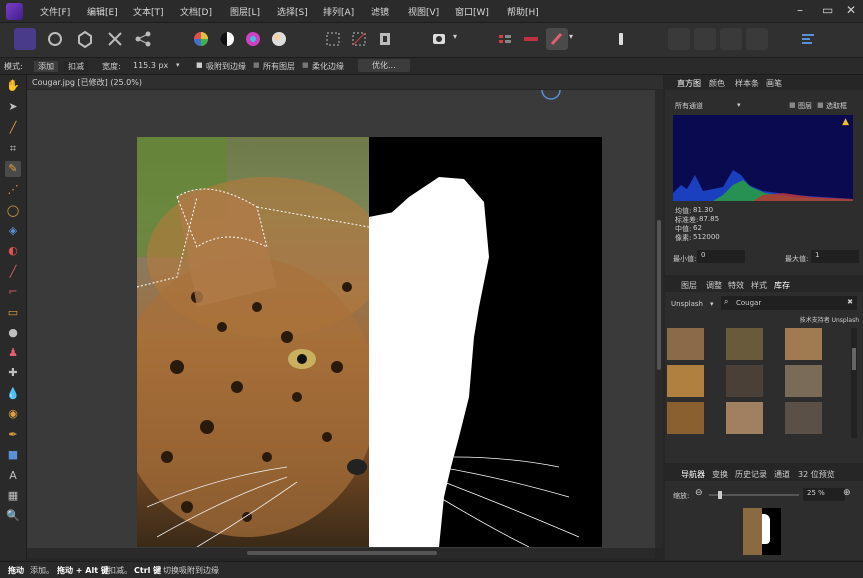  What do you see at coordinates (196, 11) in the screenshot?
I see `menu-document: 文档[D]` at bounding box center [196, 11].